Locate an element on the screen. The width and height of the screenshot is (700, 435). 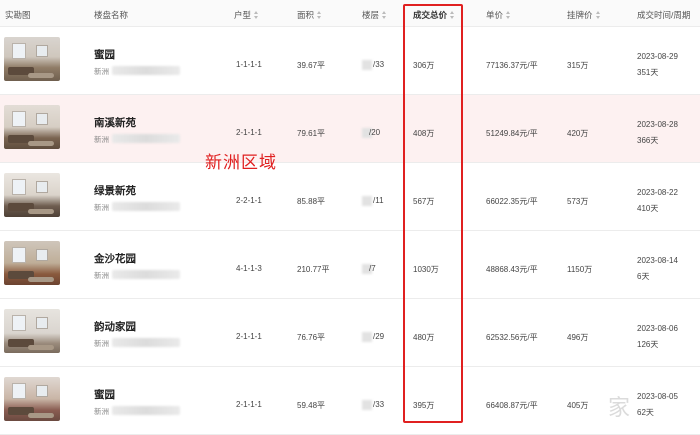
deal-cycle: 410天 is located at coordinates (648, 208).